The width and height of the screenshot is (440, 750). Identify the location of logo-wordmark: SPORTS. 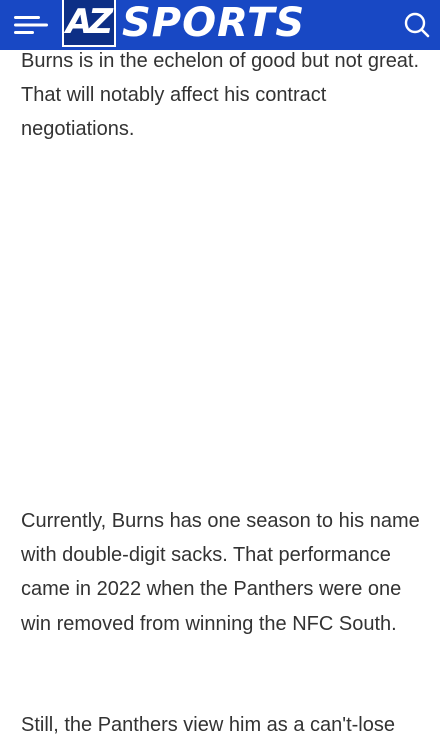
(214, 23).